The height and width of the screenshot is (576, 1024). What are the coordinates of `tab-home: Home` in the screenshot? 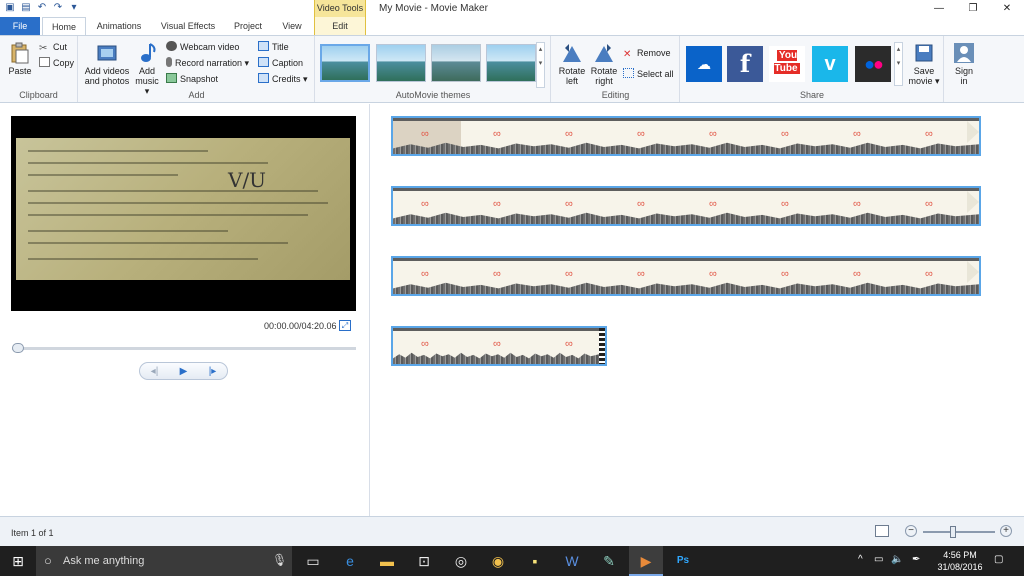 It's located at (64, 26).